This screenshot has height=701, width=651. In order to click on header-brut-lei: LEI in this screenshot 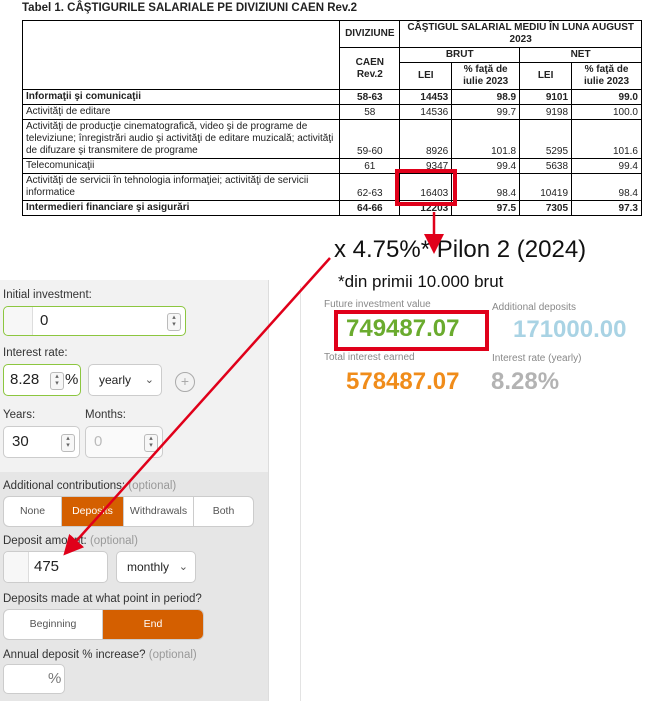, I will do `click(426, 76)`.